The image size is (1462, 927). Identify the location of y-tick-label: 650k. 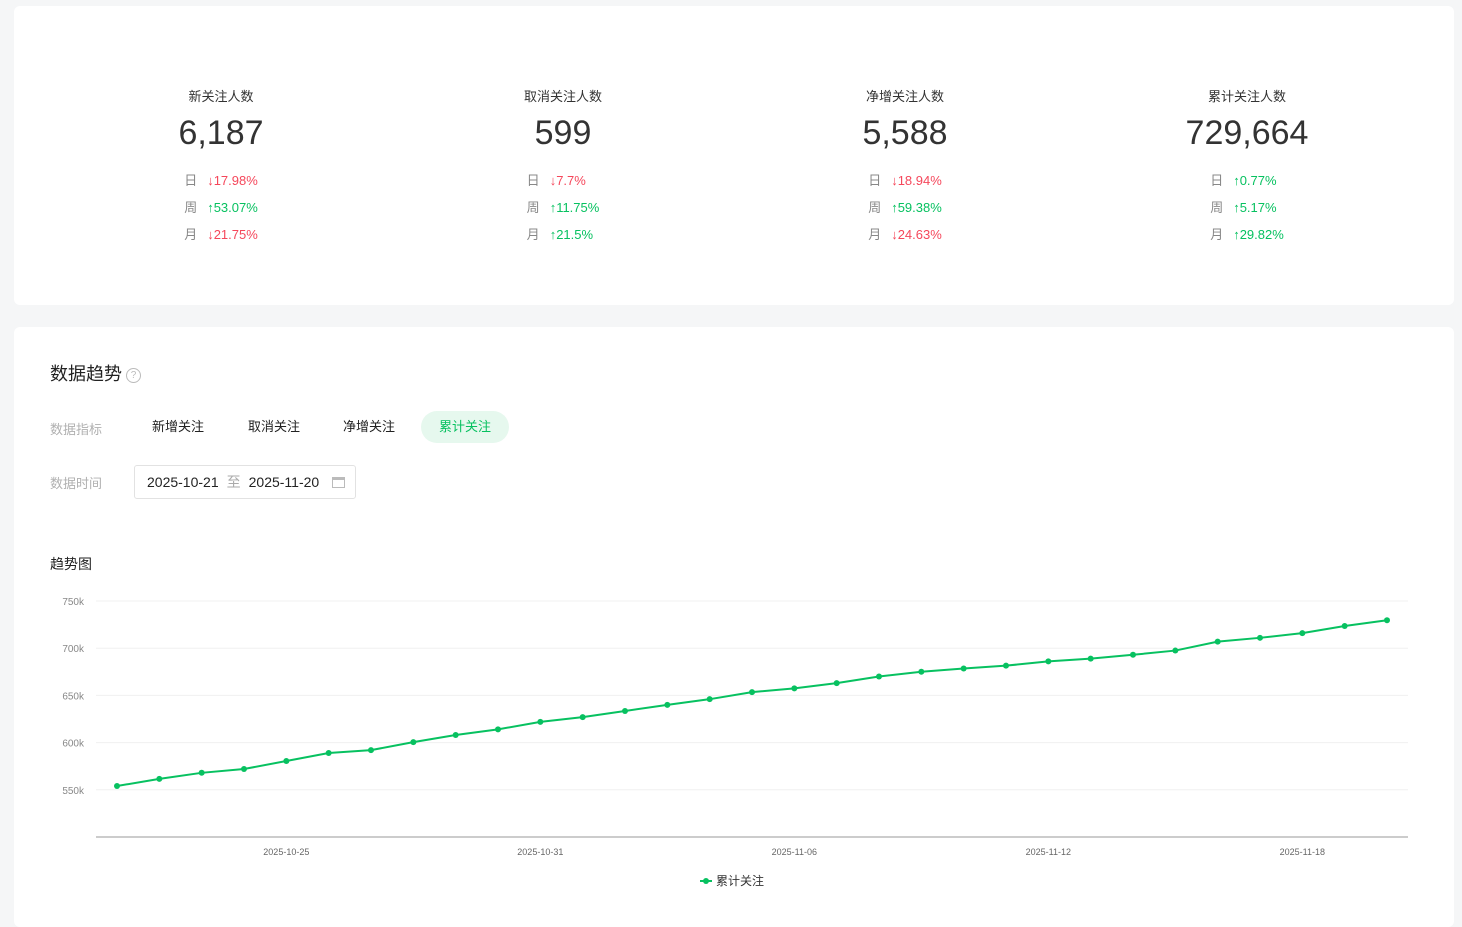
(73, 696).